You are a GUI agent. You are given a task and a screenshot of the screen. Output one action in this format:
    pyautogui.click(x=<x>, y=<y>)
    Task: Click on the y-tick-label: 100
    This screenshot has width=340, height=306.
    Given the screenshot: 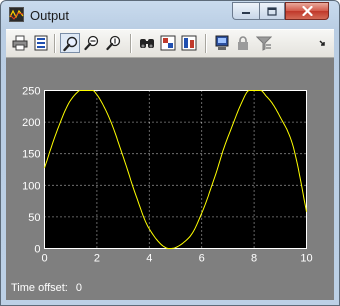 What is the action you would take?
    pyautogui.click(x=31, y=186)
    